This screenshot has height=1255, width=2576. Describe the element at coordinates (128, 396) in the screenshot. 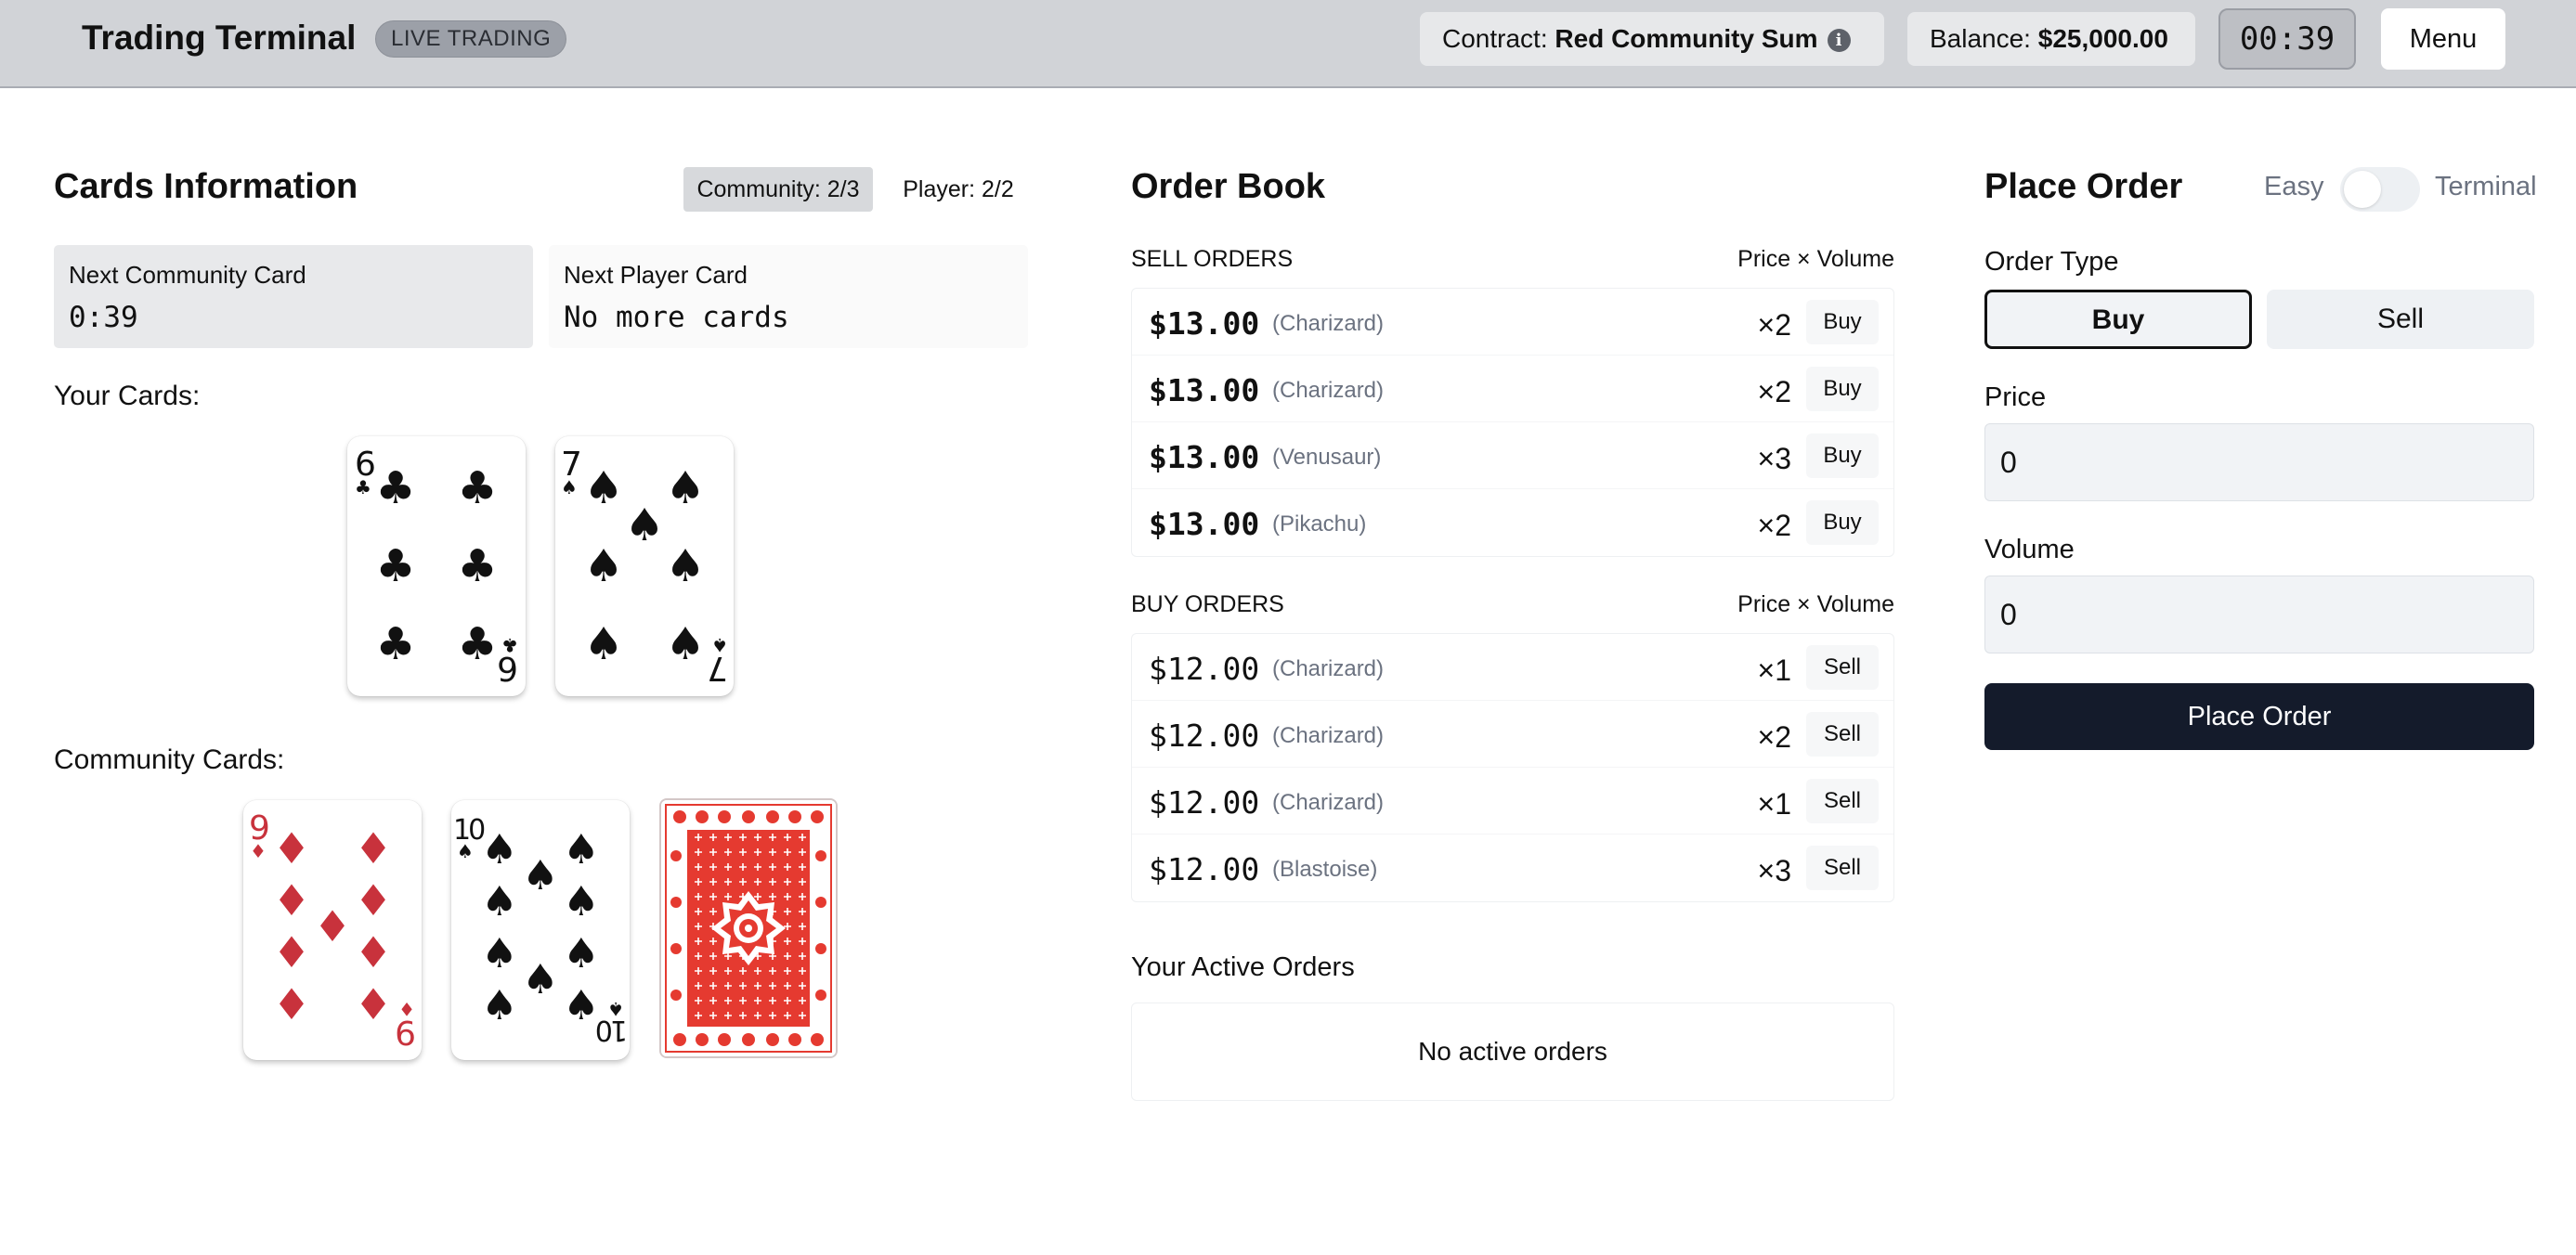

I see `your-cards-label: Your Cards:` at that location.